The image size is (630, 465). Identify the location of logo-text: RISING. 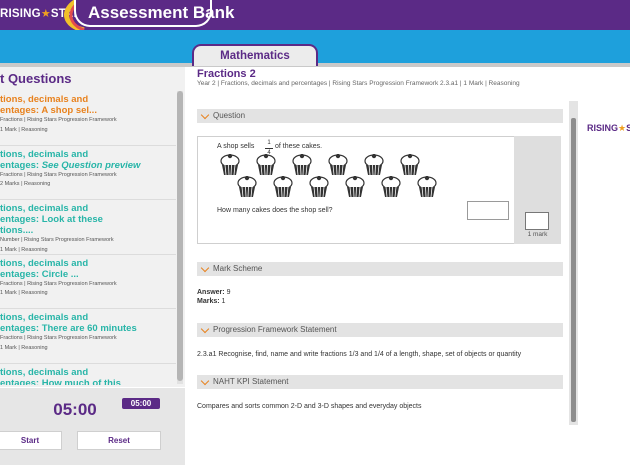
(603, 128).